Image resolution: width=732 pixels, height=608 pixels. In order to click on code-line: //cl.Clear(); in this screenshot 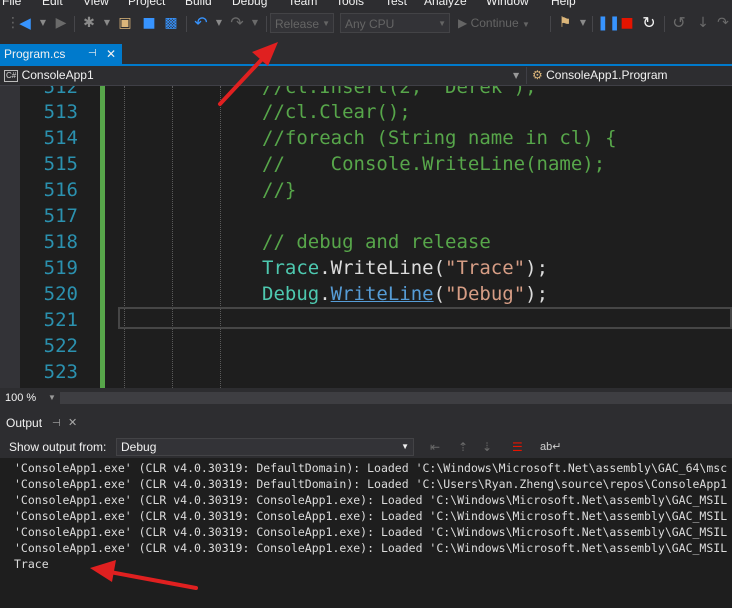, I will do `click(336, 112)`.